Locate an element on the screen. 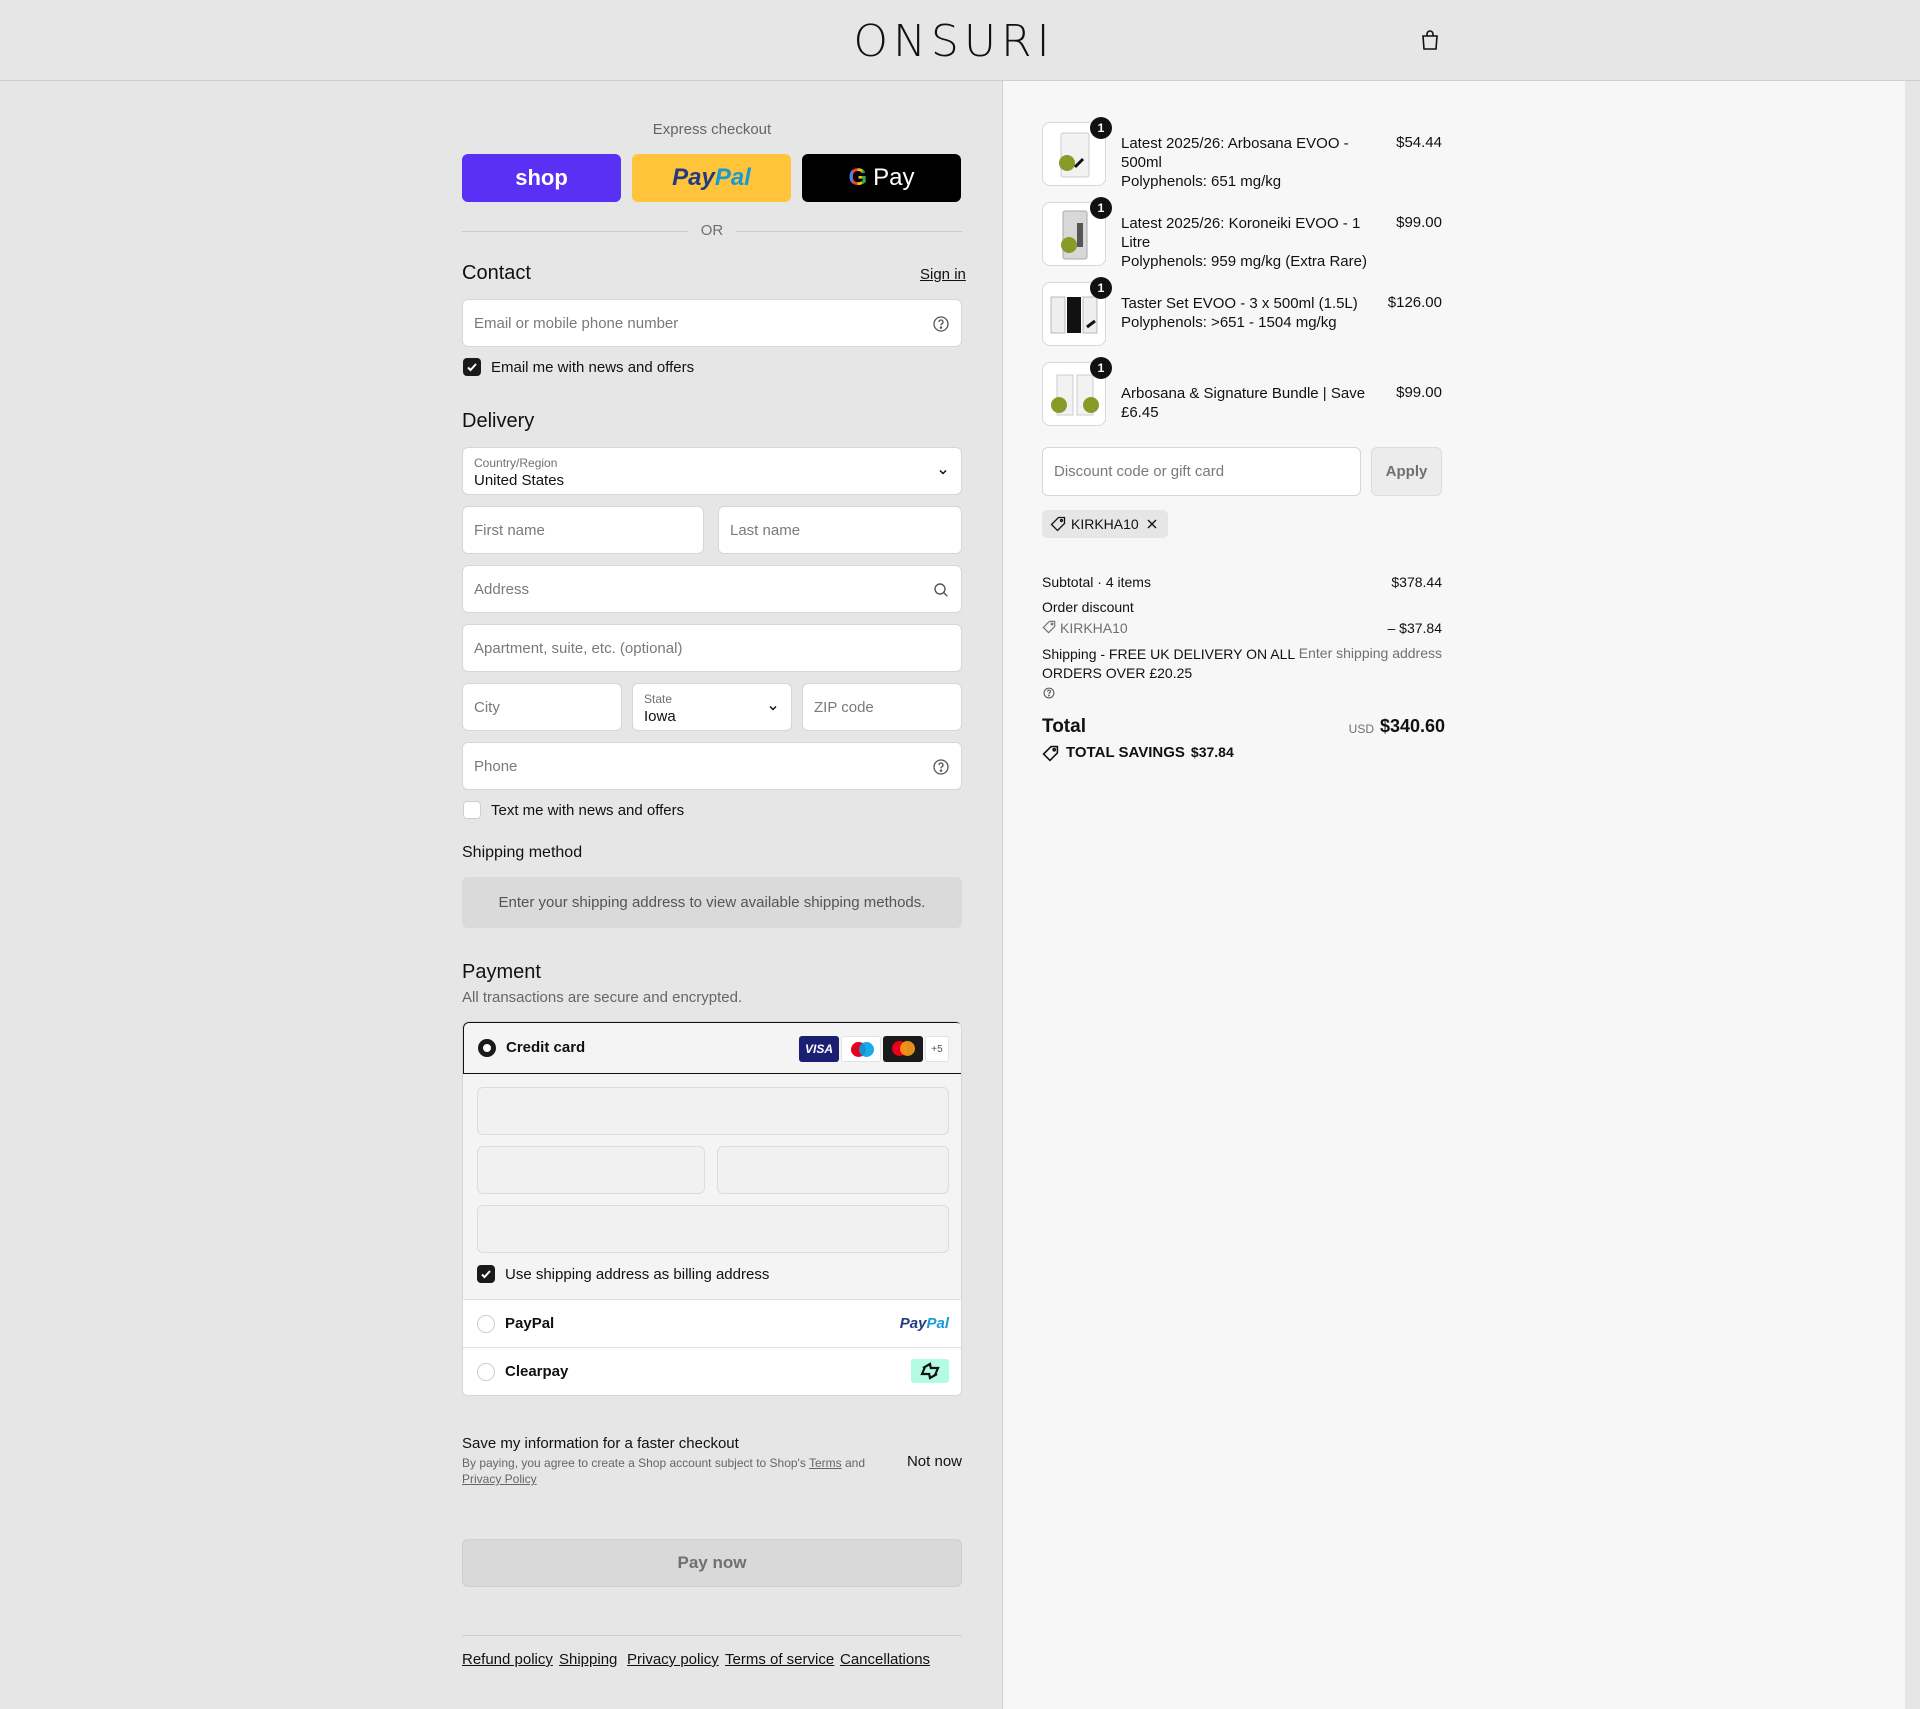 Image resolution: width=1920 pixels, height=1709 pixels. discount-code-field is located at coordinates (1201, 471).